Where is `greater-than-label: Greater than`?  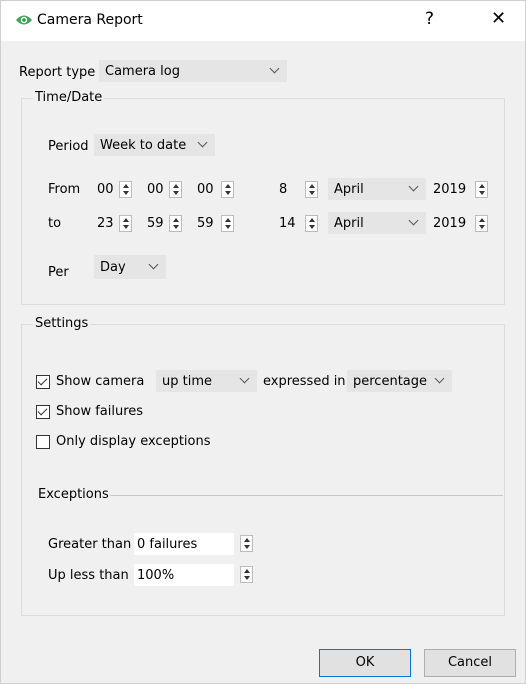 greater-than-label: Greater than is located at coordinates (90, 544).